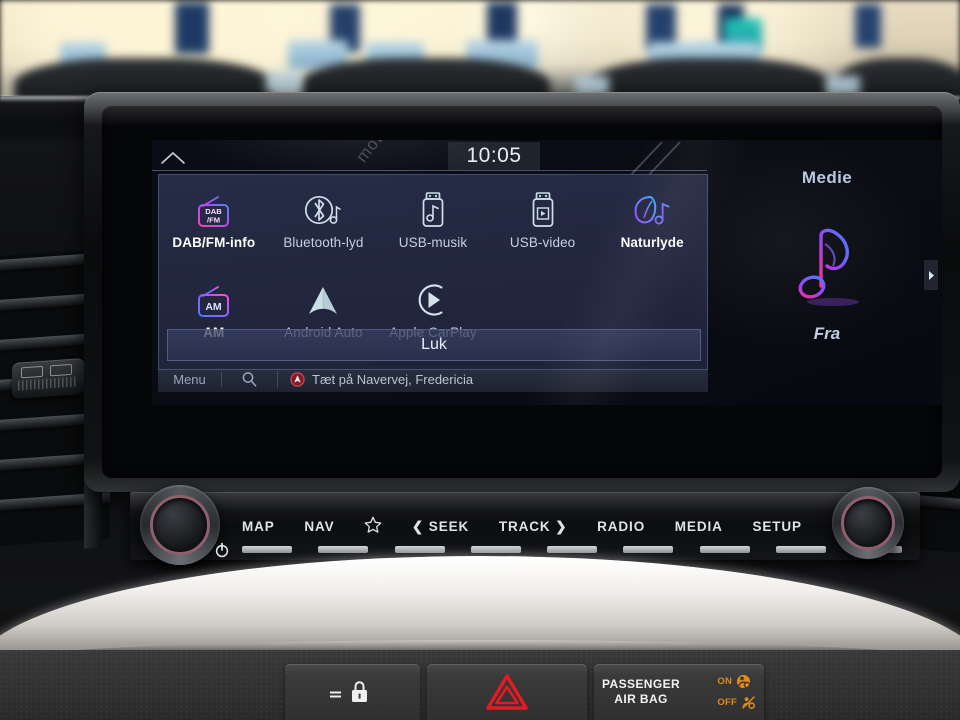  Describe the element at coordinates (258, 526) in the screenshot. I see `hardware-button-map: MAP` at that location.